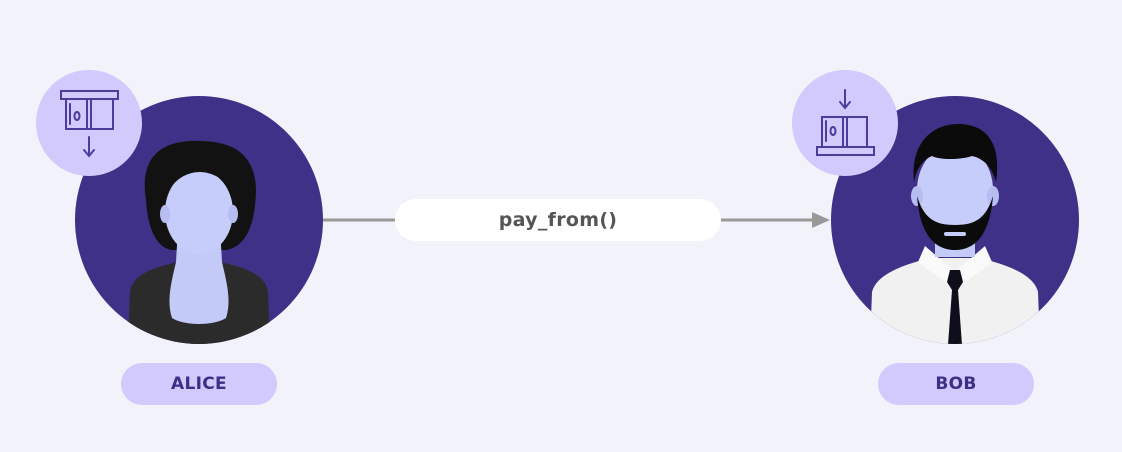  Describe the element at coordinates (199, 384) in the screenshot. I see `alice-name-label: ALICE` at that location.